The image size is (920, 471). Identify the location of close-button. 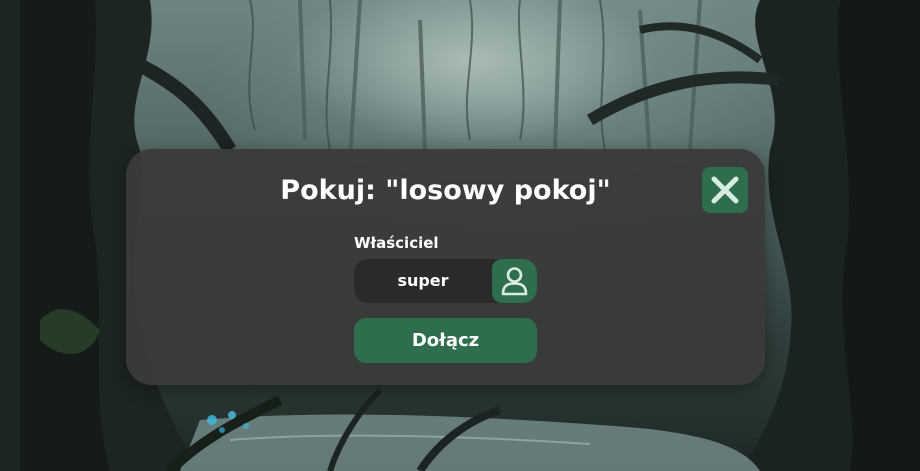
(725, 190).